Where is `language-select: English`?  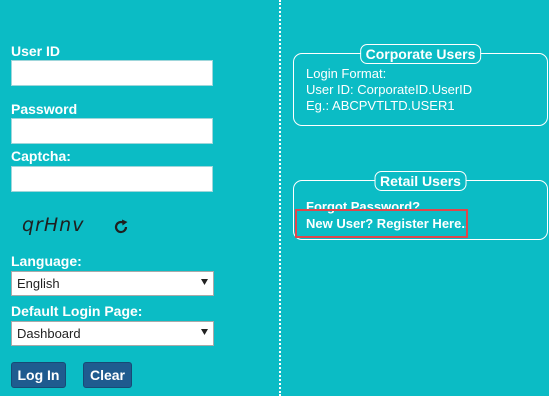
language-select: English is located at coordinates (112, 283).